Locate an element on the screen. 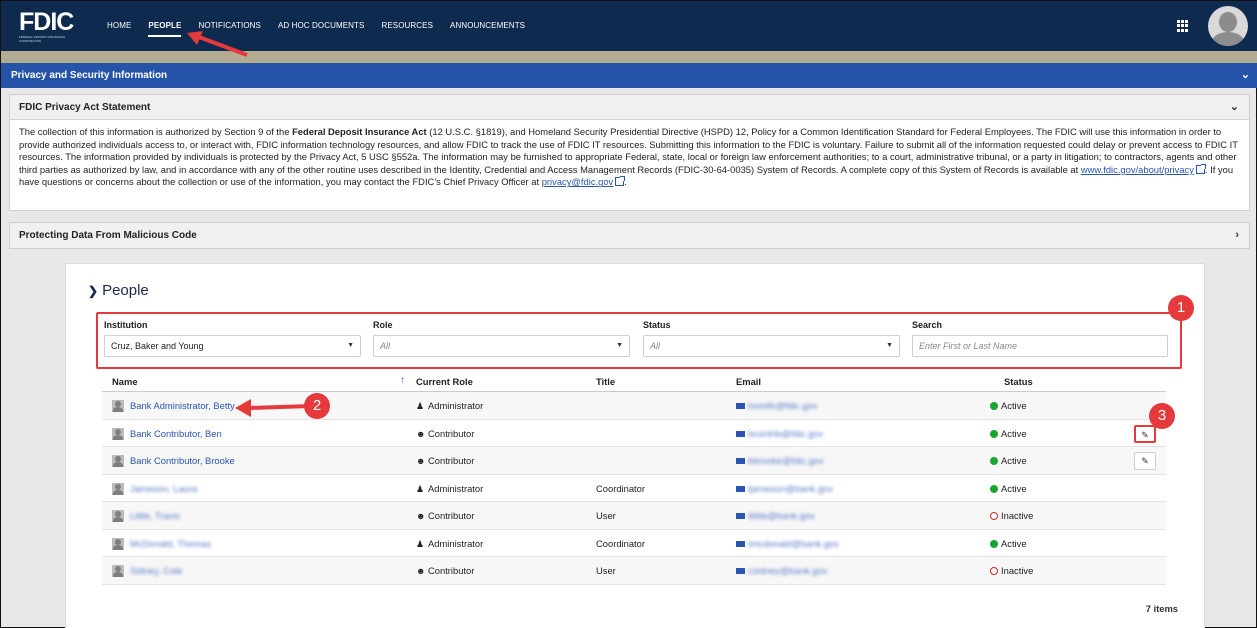 The width and height of the screenshot is (1257, 628). nav-resources: RESOURCES is located at coordinates (407, 26).